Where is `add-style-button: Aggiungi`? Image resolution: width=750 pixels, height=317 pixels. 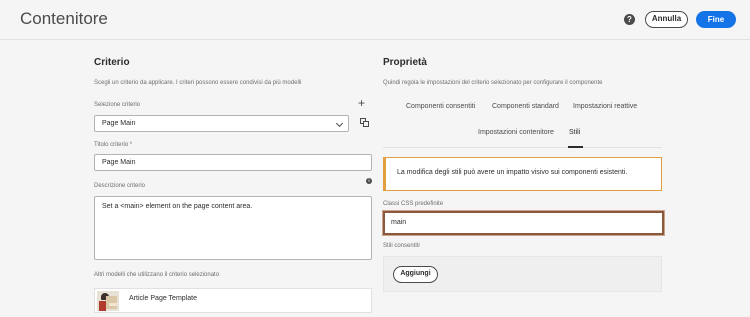 add-style-button: Aggiungi is located at coordinates (415, 274).